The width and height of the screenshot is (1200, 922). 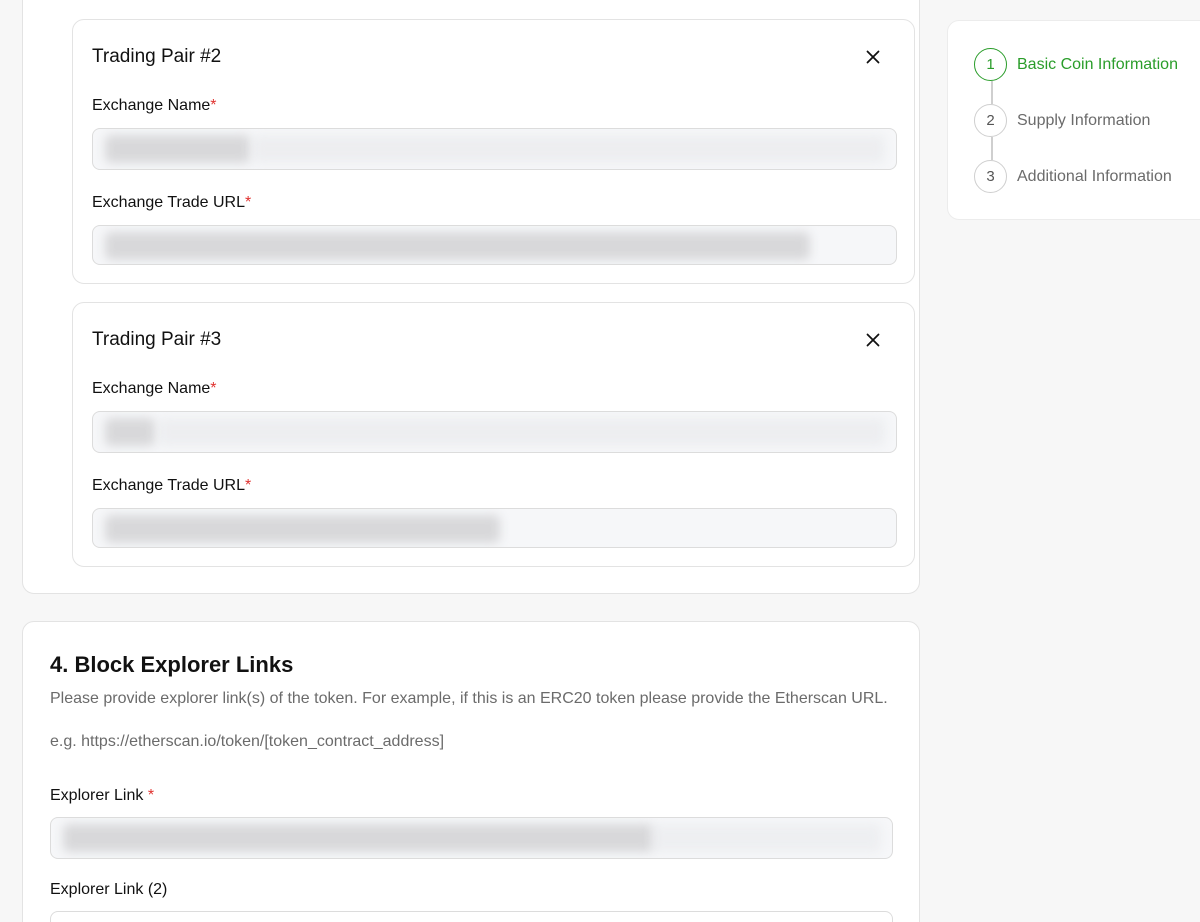 I want to click on step-basic-coin-information: 1 Basic Coin Information, so click(x=1076, y=64).